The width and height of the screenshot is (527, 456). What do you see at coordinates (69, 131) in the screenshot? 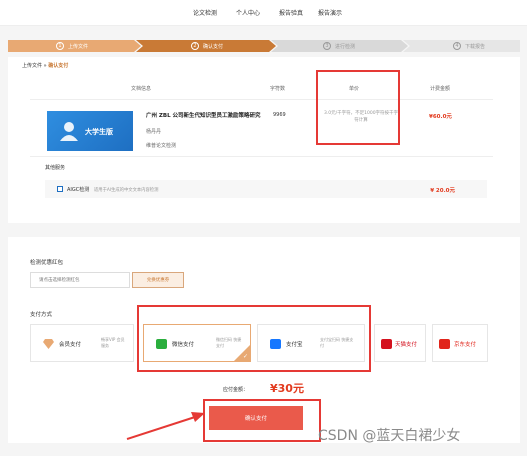
I see `student-icon` at bounding box center [69, 131].